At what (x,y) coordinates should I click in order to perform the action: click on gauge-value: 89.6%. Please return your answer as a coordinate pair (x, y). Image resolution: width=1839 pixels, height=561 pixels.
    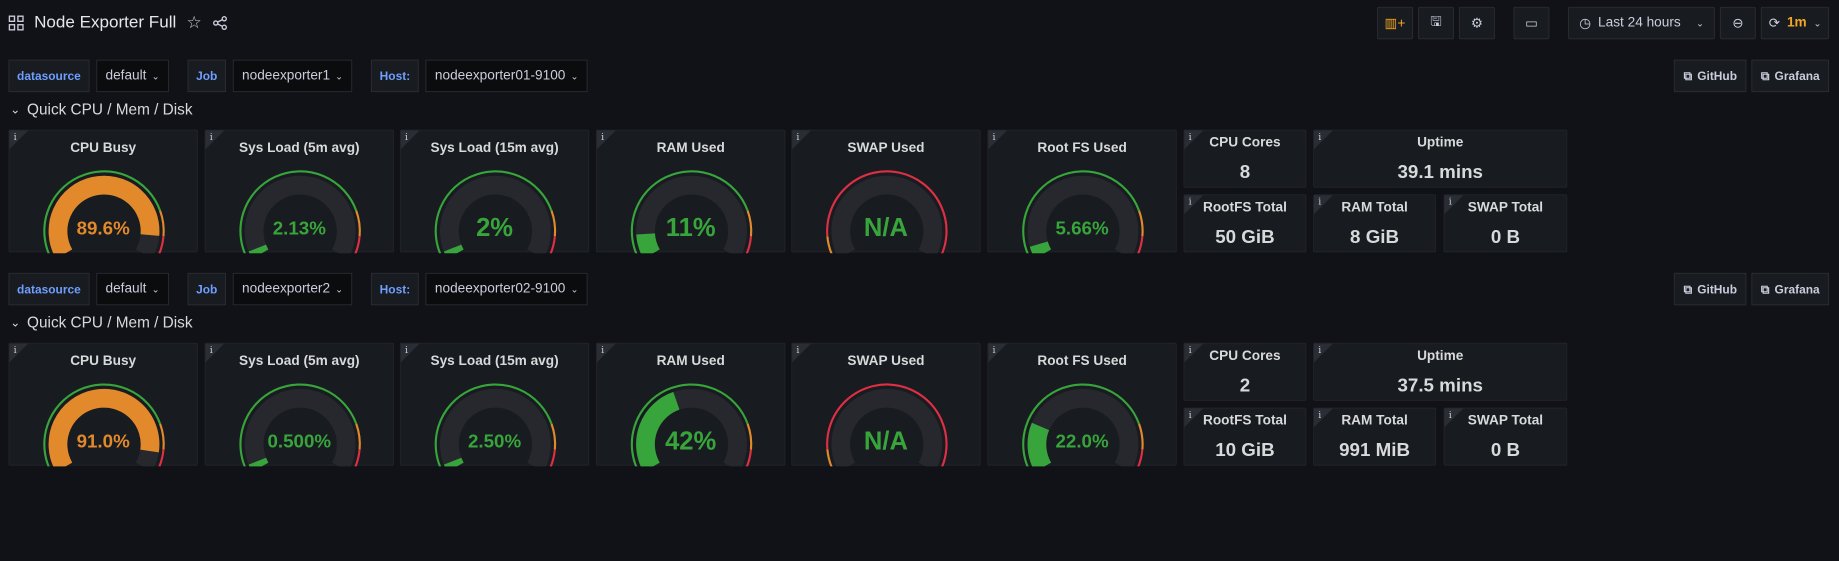
    Looking at the image, I should click on (103, 228).